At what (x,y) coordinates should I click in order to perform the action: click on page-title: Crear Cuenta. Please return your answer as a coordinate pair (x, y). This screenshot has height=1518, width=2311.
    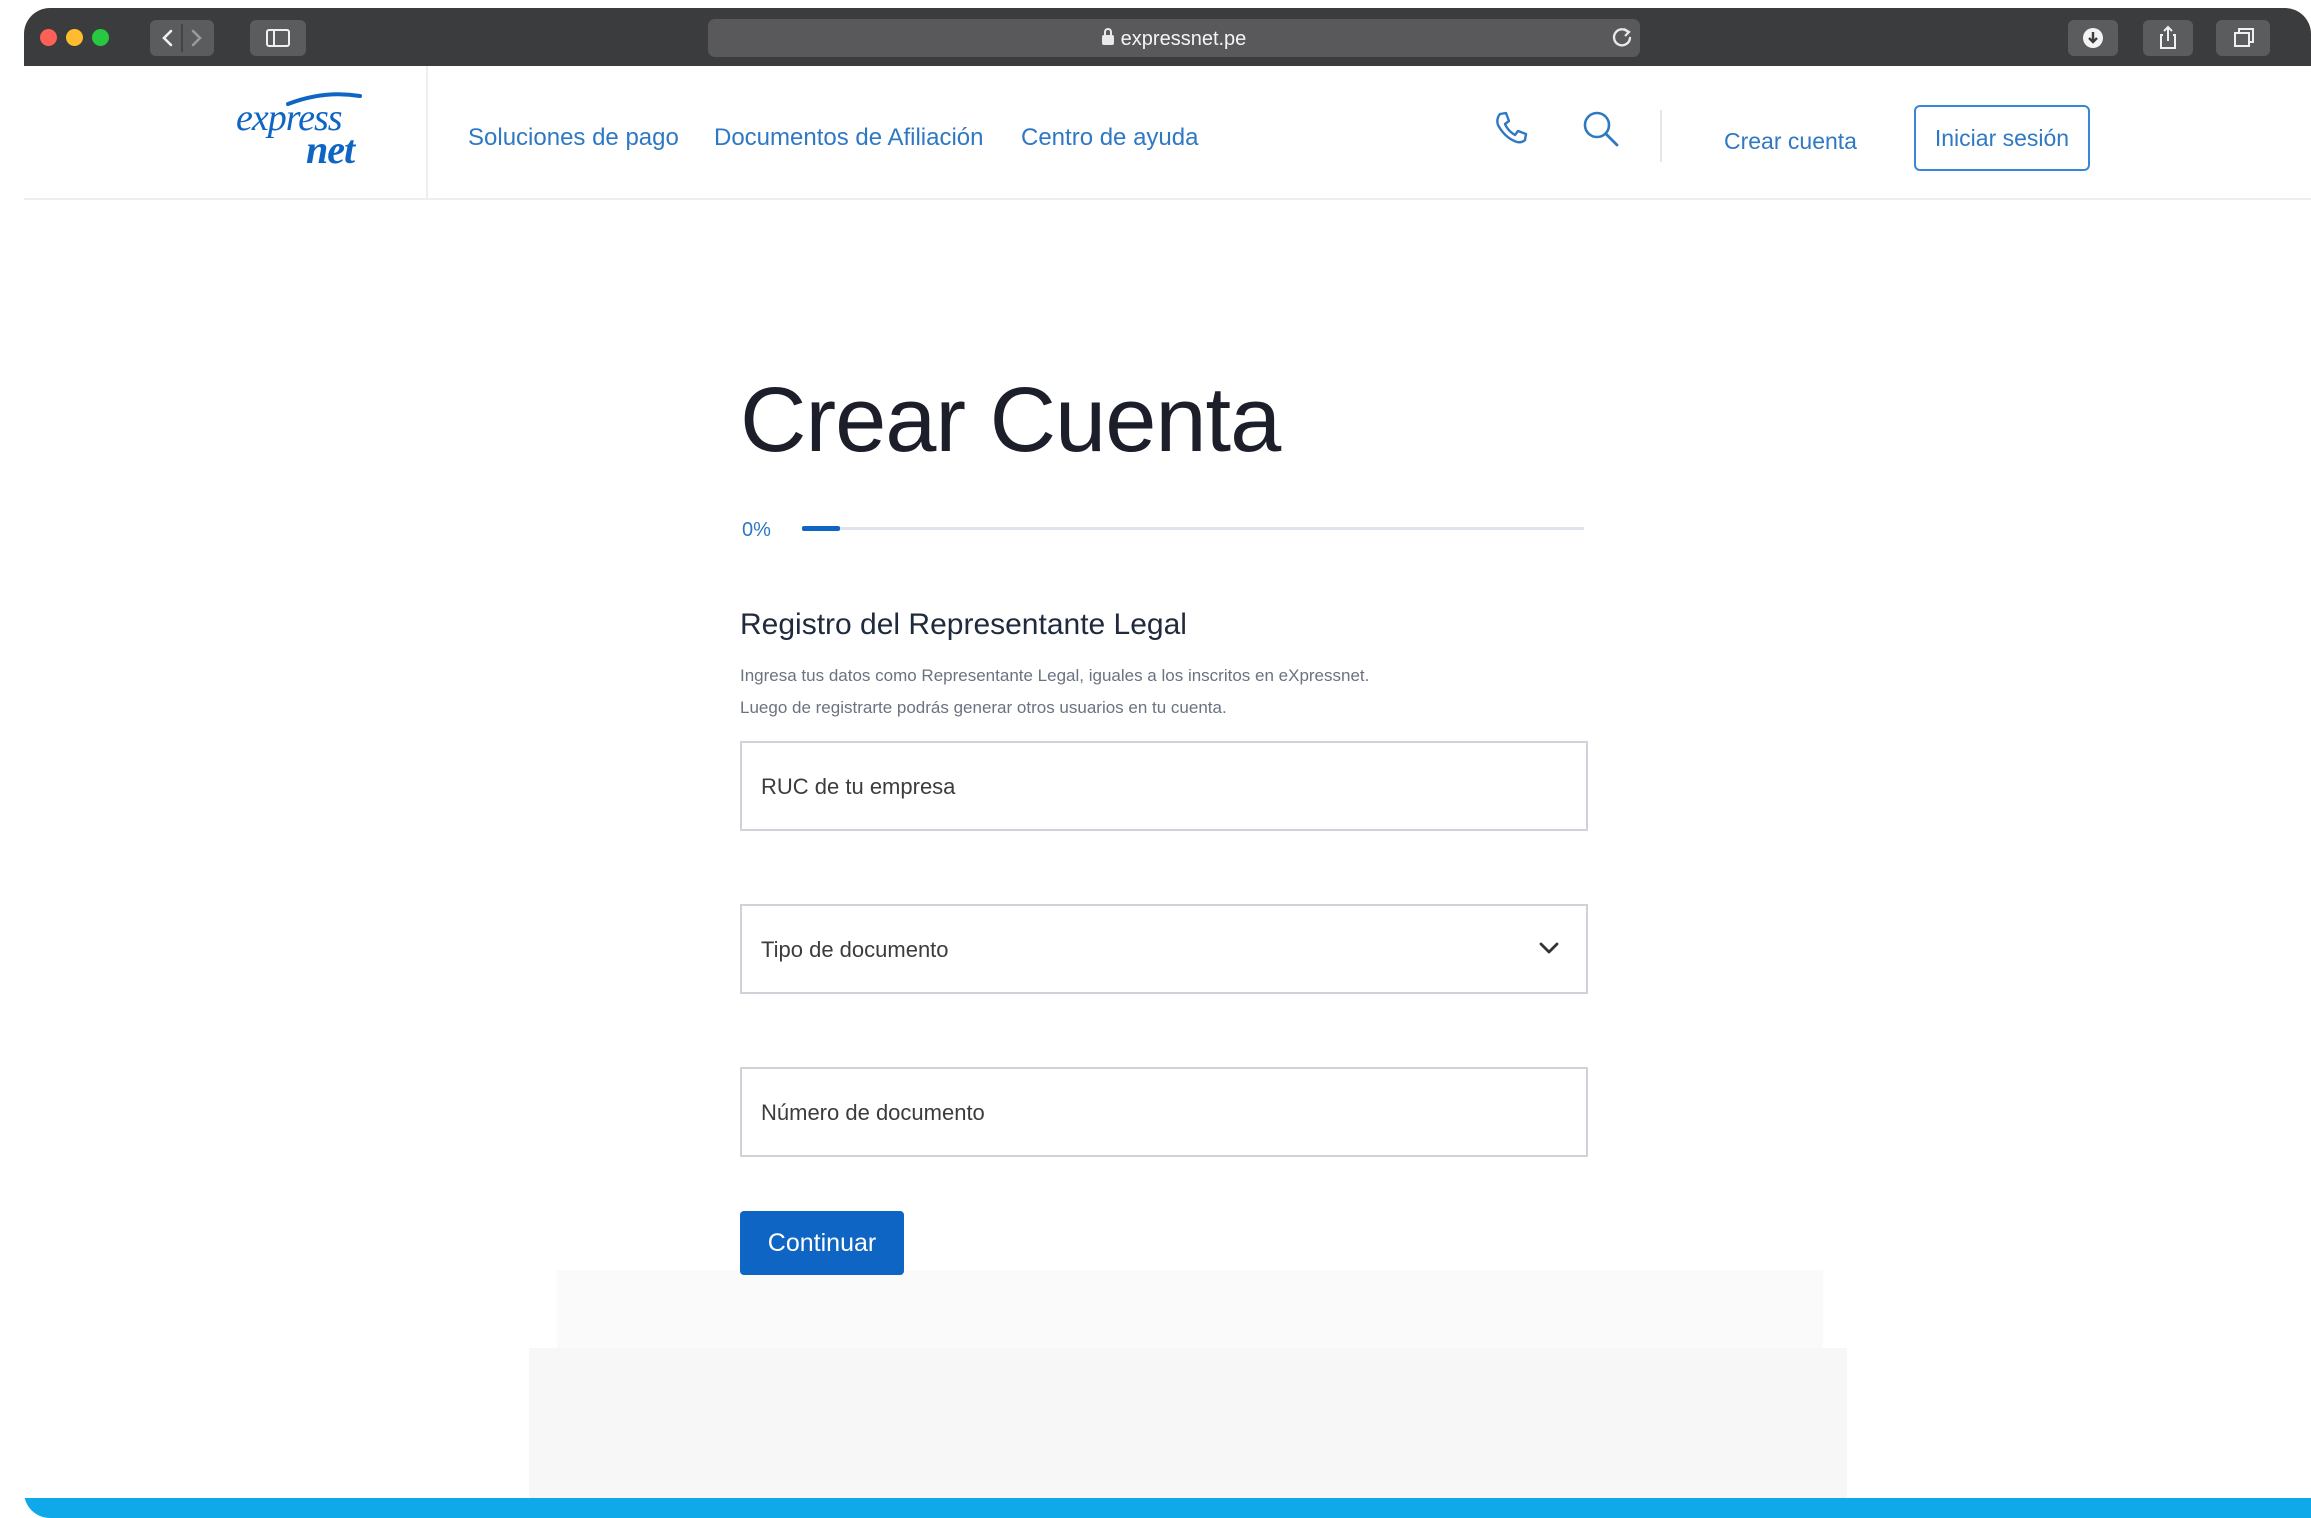
    Looking at the image, I should click on (1010, 420).